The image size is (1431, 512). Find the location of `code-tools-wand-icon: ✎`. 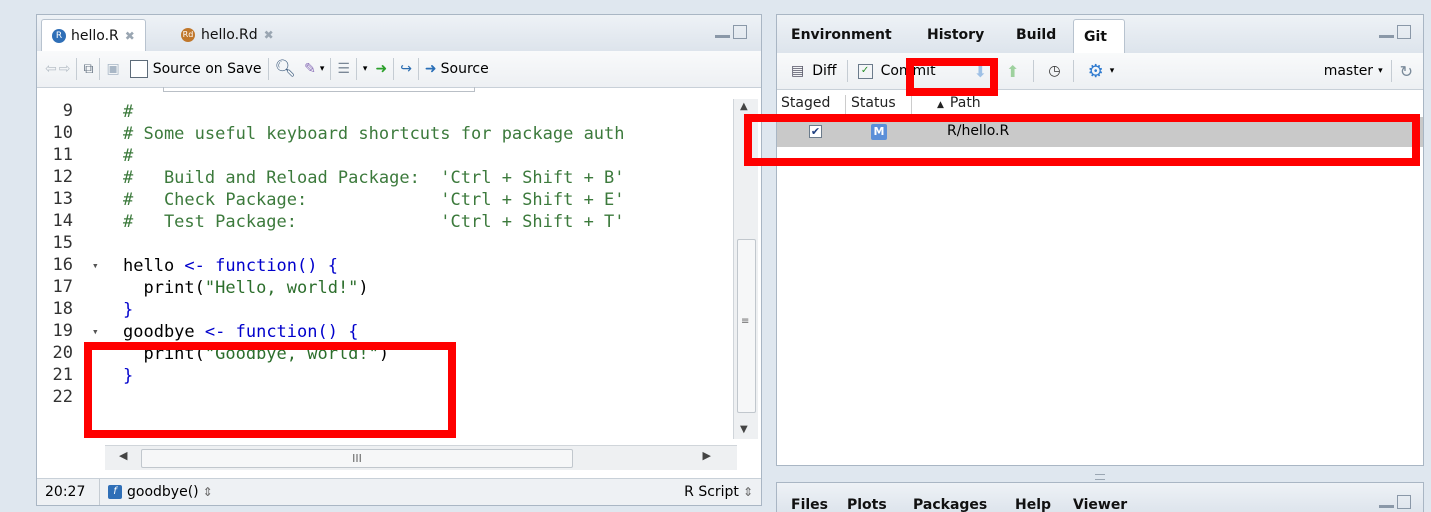

code-tools-wand-icon: ✎ is located at coordinates (310, 69).